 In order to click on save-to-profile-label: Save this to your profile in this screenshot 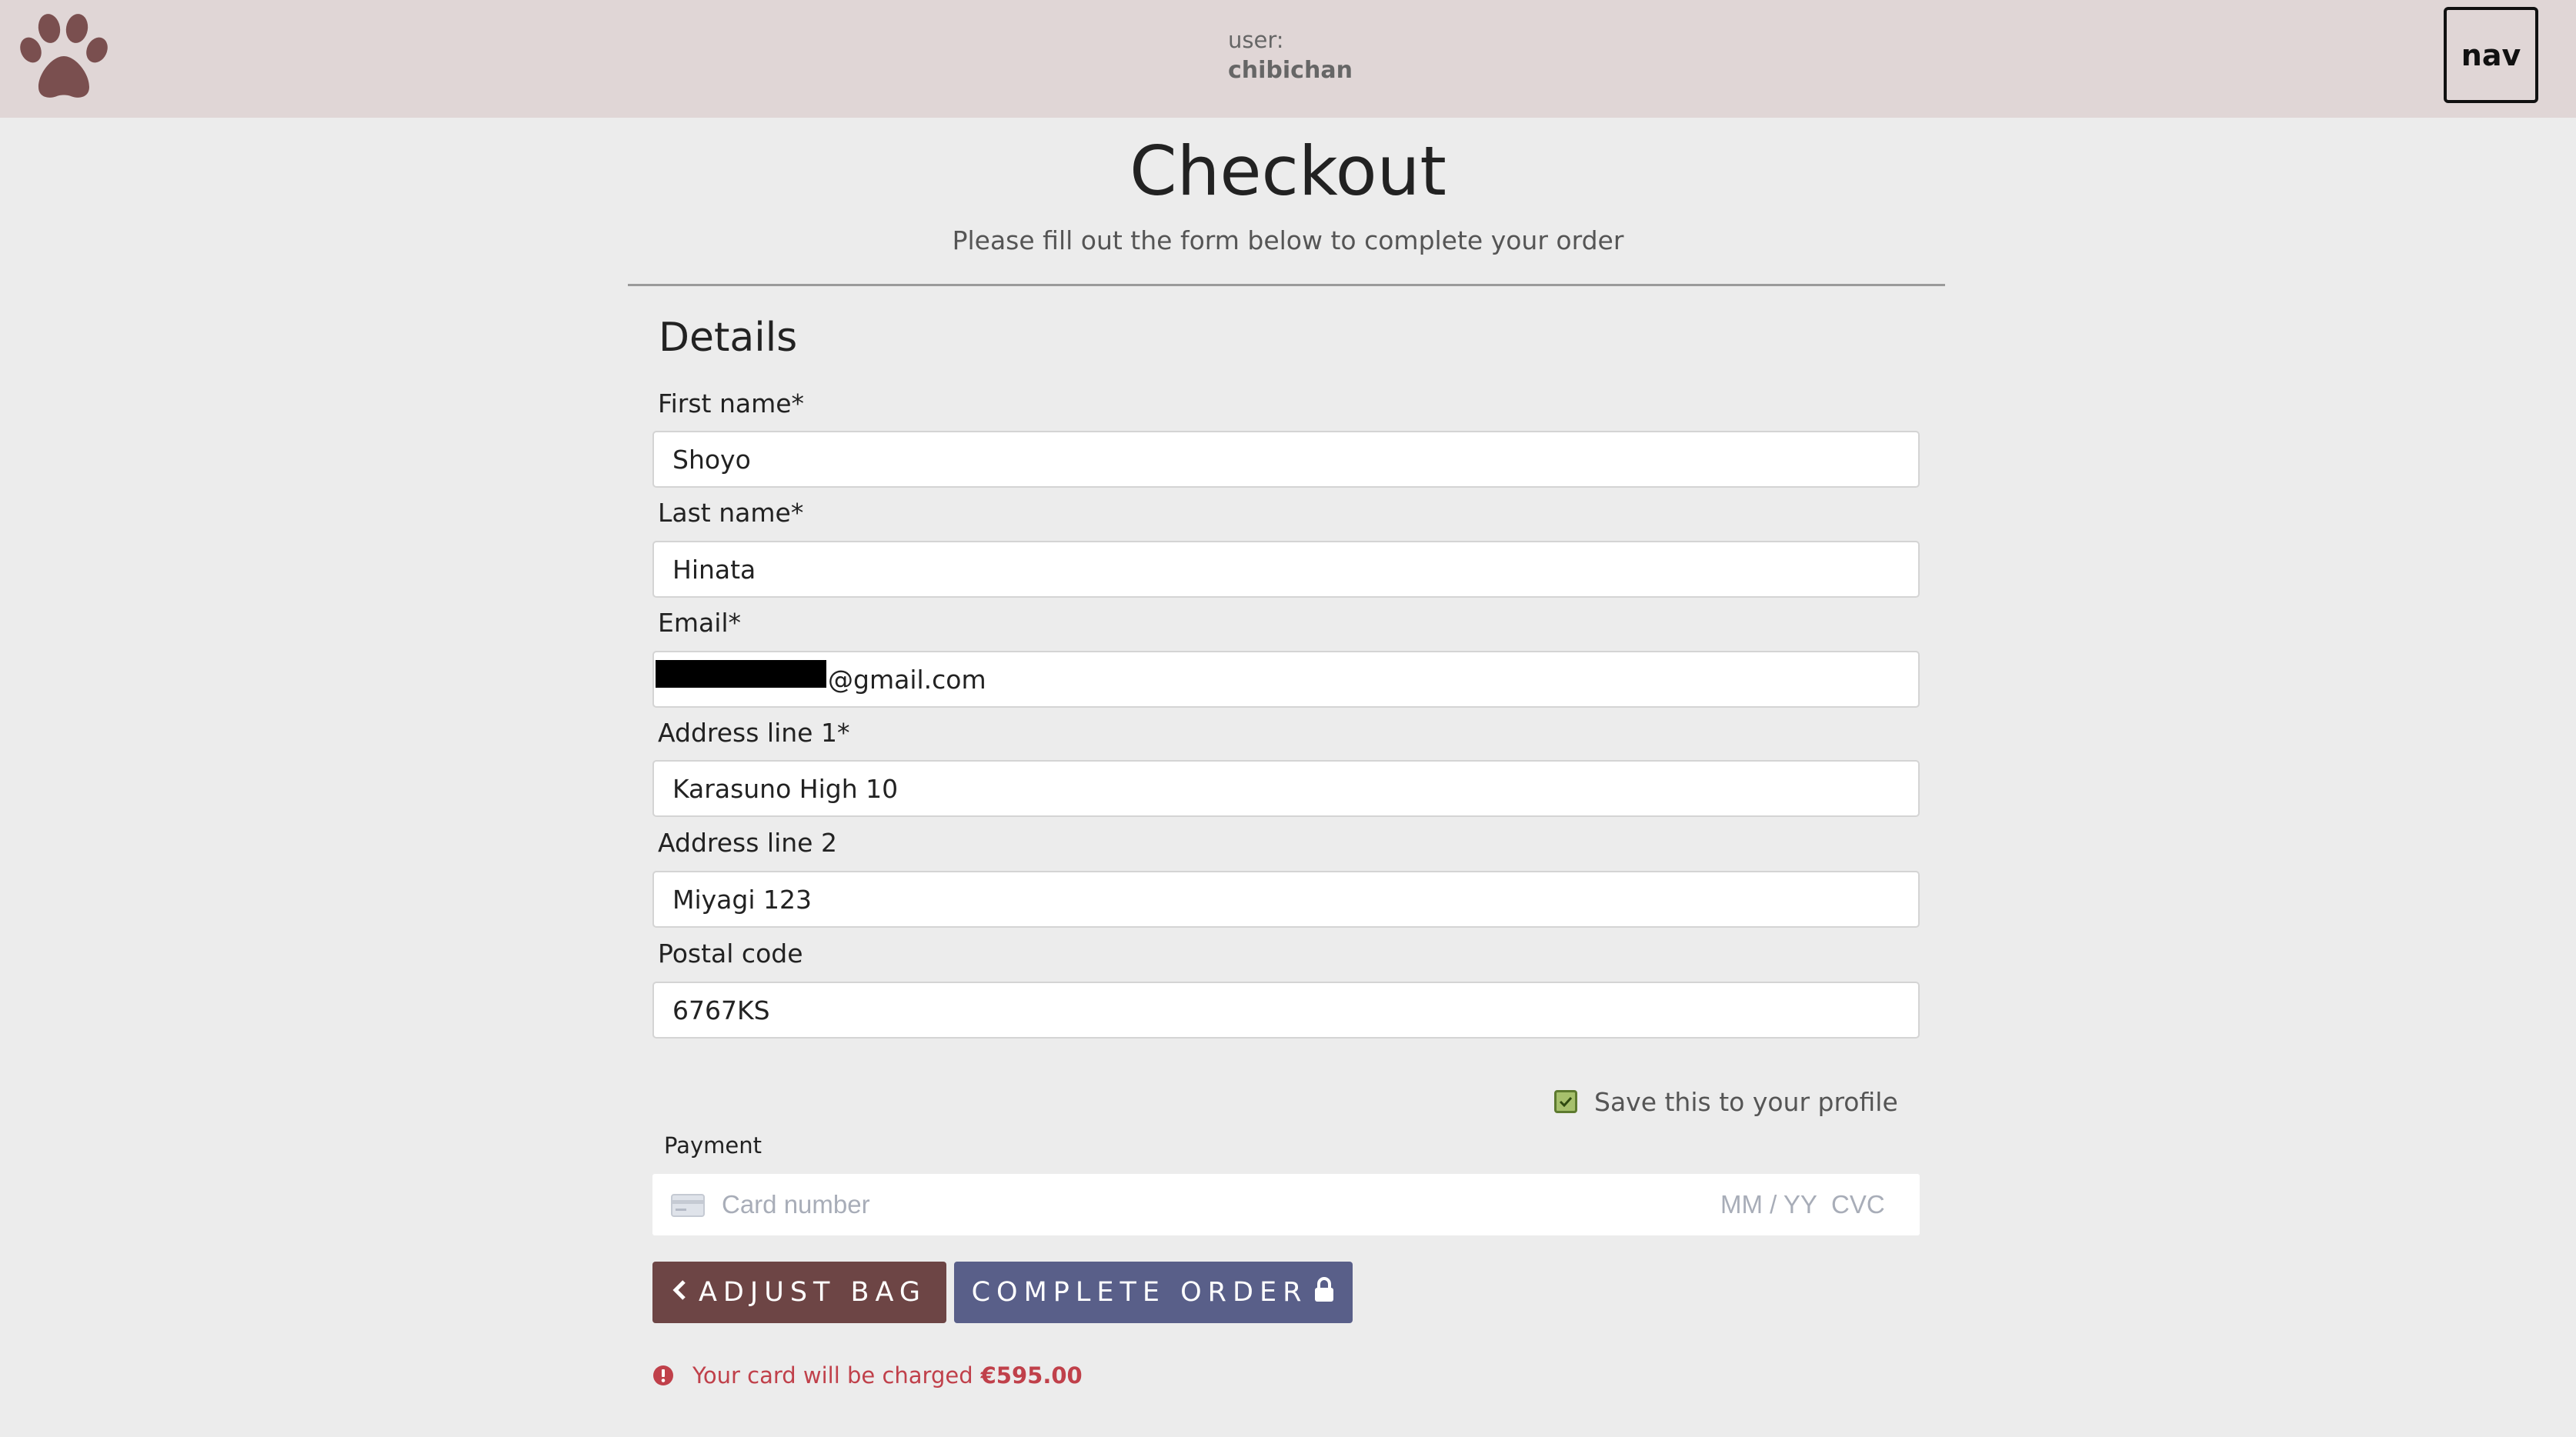, I will do `click(1746, 1101)`.